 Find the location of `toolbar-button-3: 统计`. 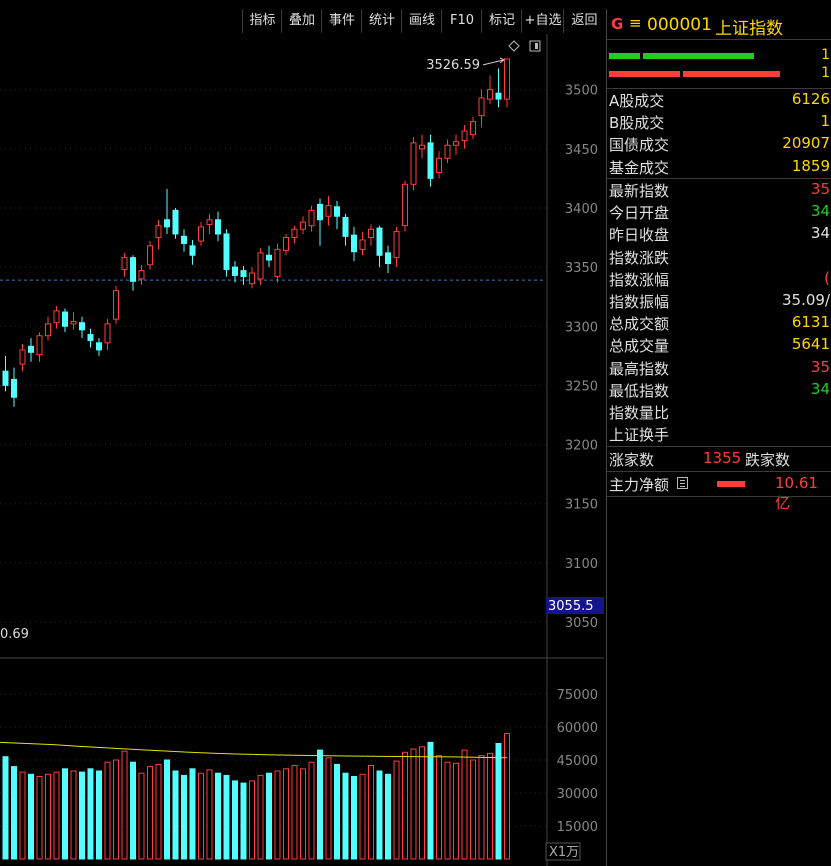

toolbar-button-3: 统计 is located at coordinates (381, 21).